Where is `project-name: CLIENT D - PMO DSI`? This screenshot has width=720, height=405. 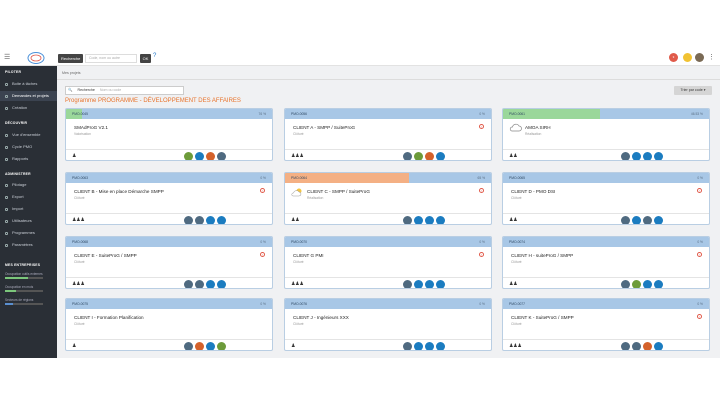 project-name: CLIENT D - PMO DSI is located at coordinates (533, 191).